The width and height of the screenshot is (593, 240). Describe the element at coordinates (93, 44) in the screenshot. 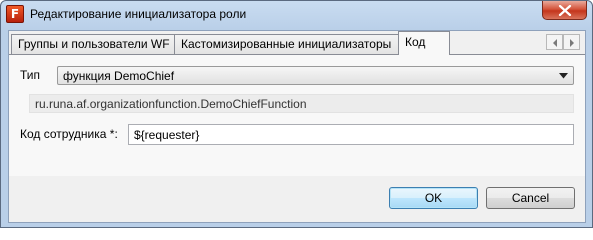

I see `tab-groups-and-users: Группы и пользователи WF` at that location.